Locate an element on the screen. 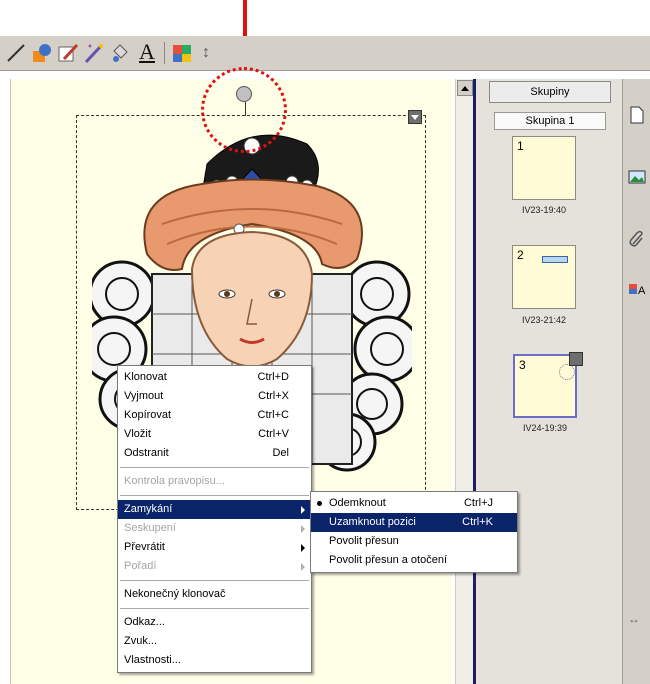  annotation-dotted-circle is located at coordinates (244, 110).